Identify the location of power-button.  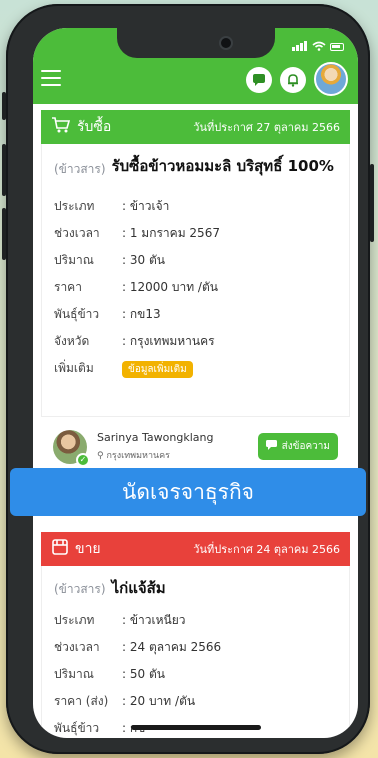
(372, 203).